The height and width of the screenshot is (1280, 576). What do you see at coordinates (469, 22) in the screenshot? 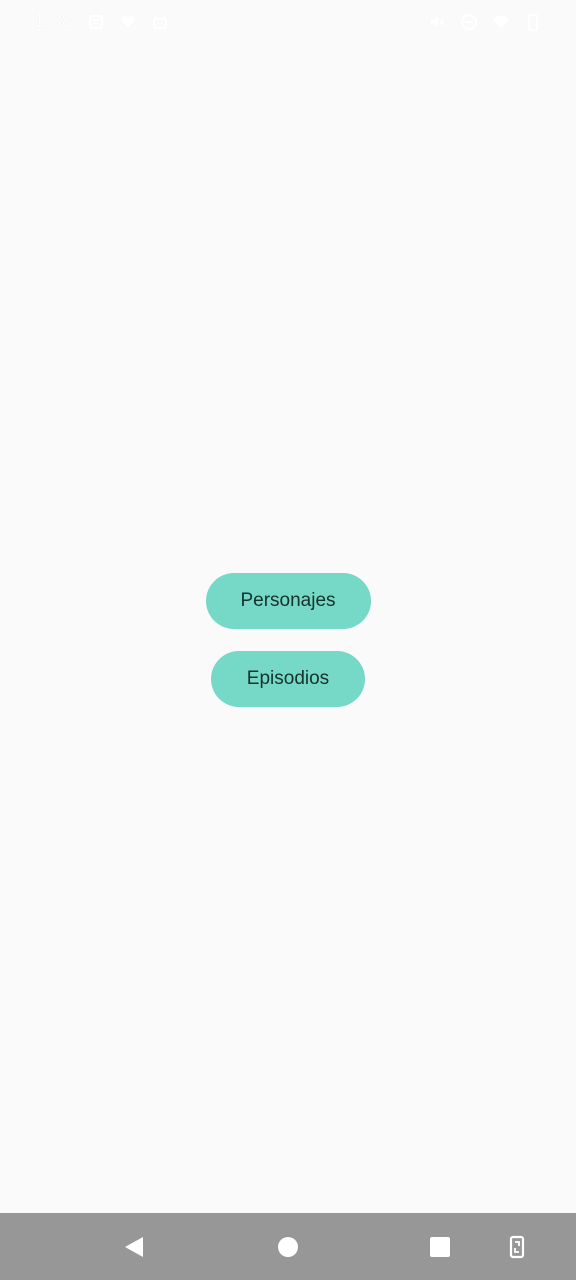
I see `do-not-disturb-icon` at bounding box center [469, 22].